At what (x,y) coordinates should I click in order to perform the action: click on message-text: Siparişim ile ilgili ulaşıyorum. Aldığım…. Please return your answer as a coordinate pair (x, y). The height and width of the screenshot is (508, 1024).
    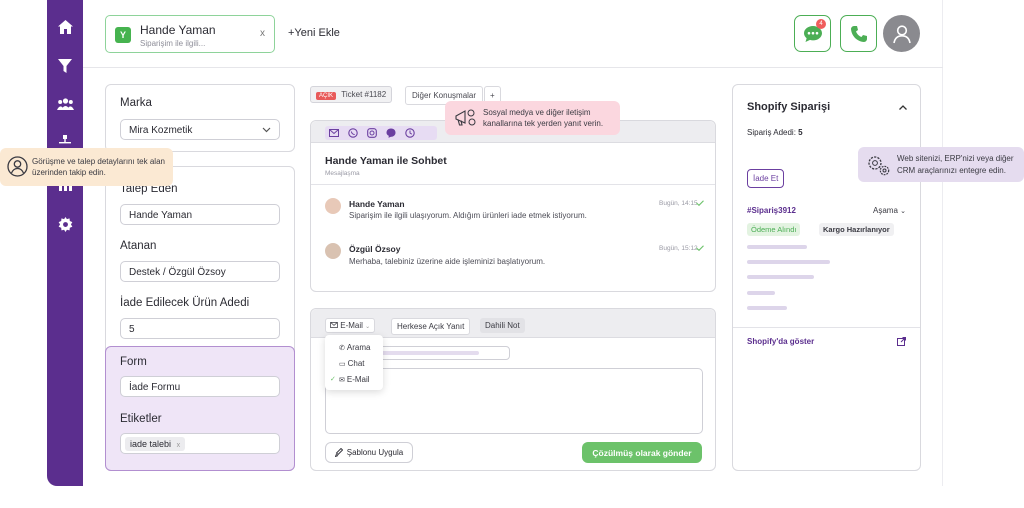
    Looking at the image, I should click on (468, 215).